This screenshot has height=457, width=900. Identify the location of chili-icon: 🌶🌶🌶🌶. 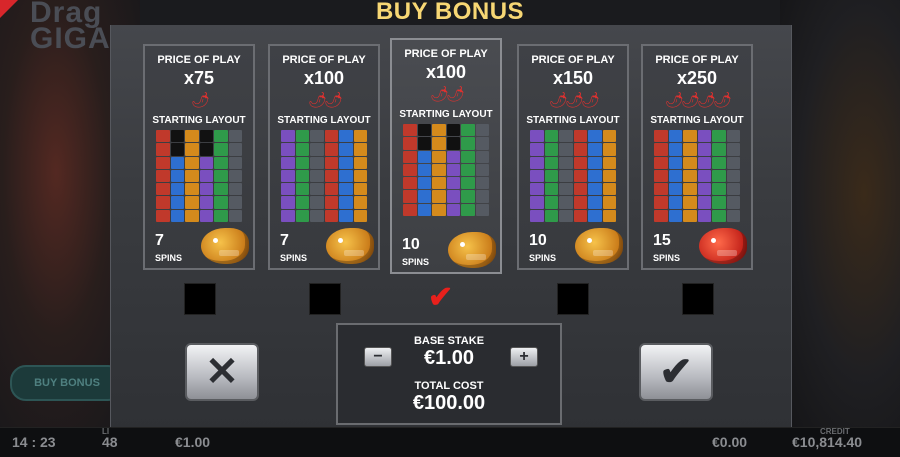
(698, 100).